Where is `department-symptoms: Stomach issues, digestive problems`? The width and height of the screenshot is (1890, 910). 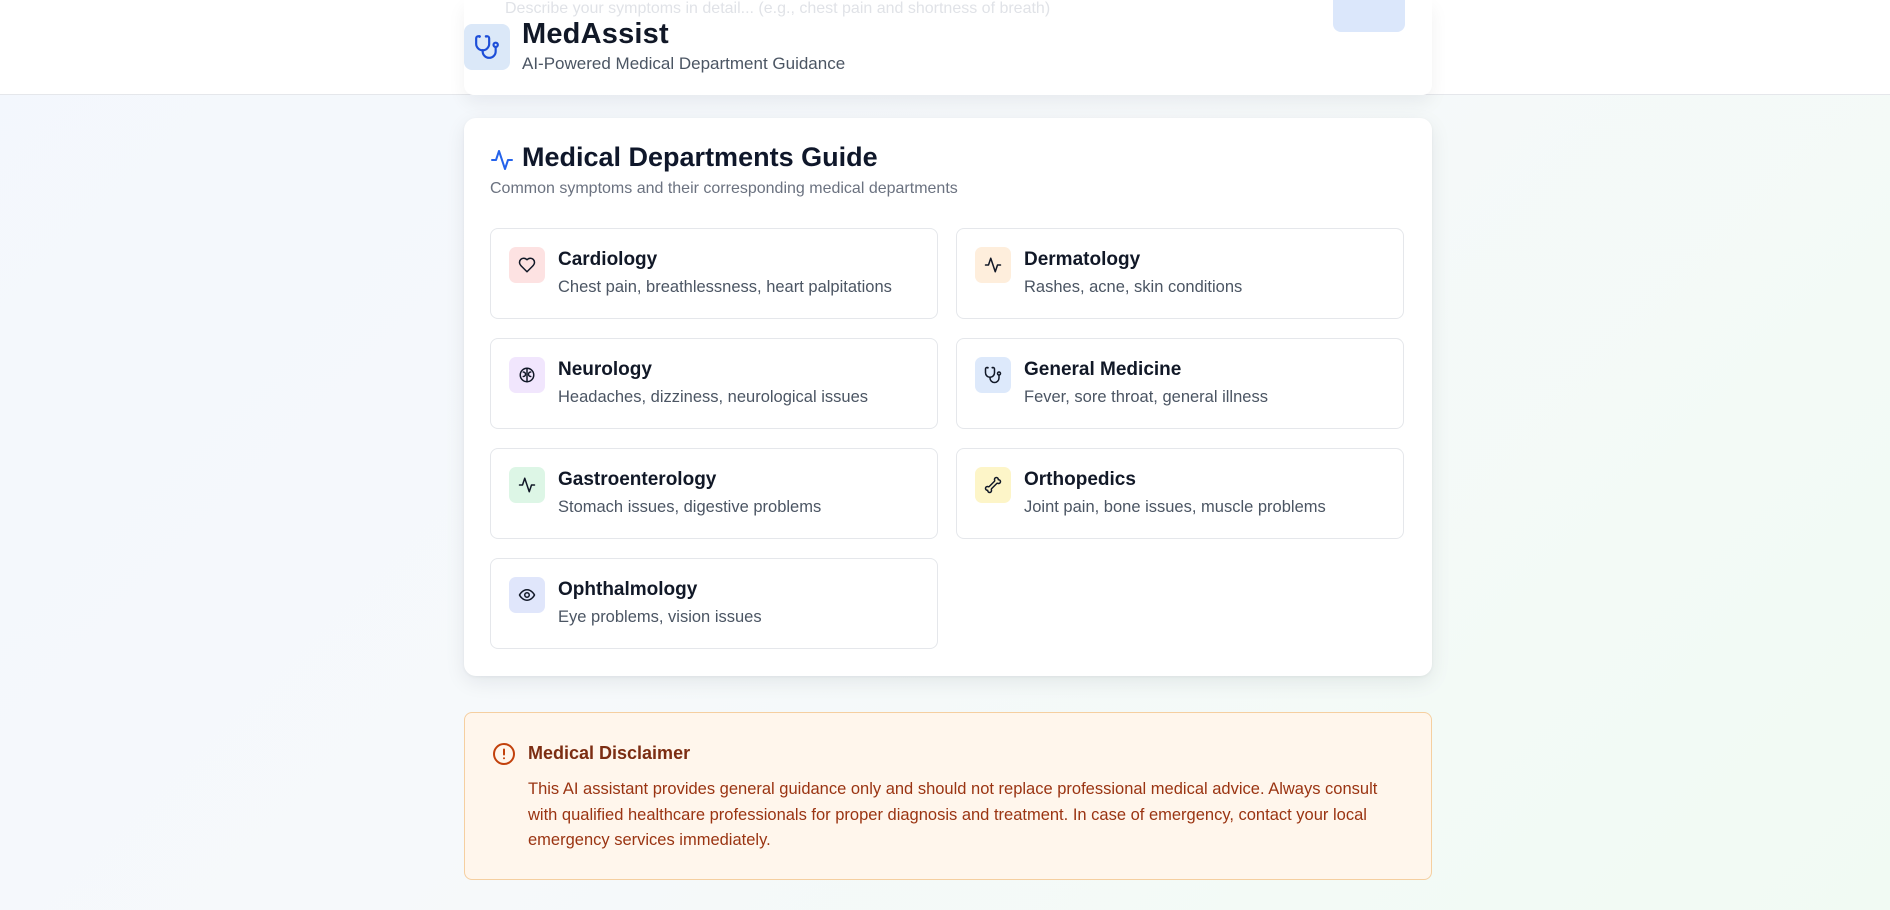
department-symptoms: Stomach issues, digestive problems is located at coordinates (690, 507).